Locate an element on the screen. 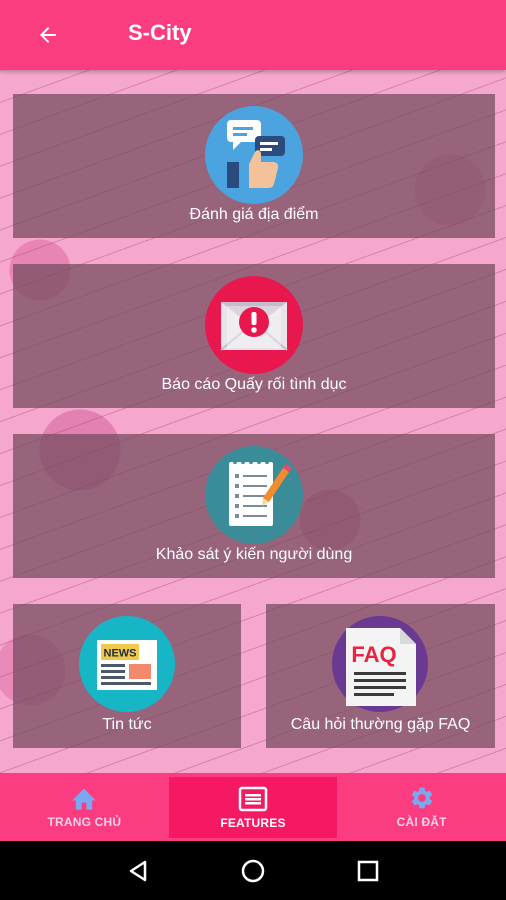 The height and width of the screenshot is (900, 506). system-home-button is located at coordinates (253, 871).